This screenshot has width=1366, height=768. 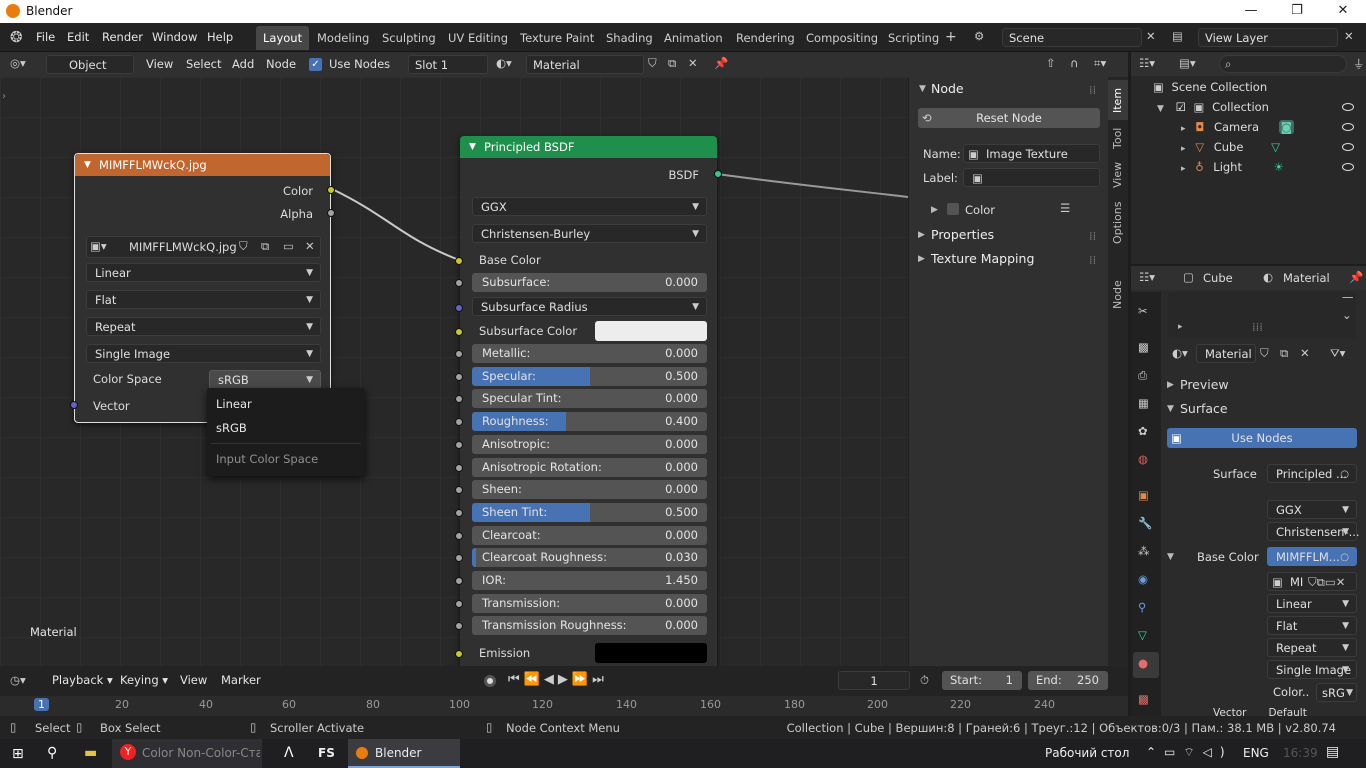 What do you see at coordinates (1348, 297) in the screenshot?
I see `slot-menu-icon: —` at bounding box center [1348, 297].